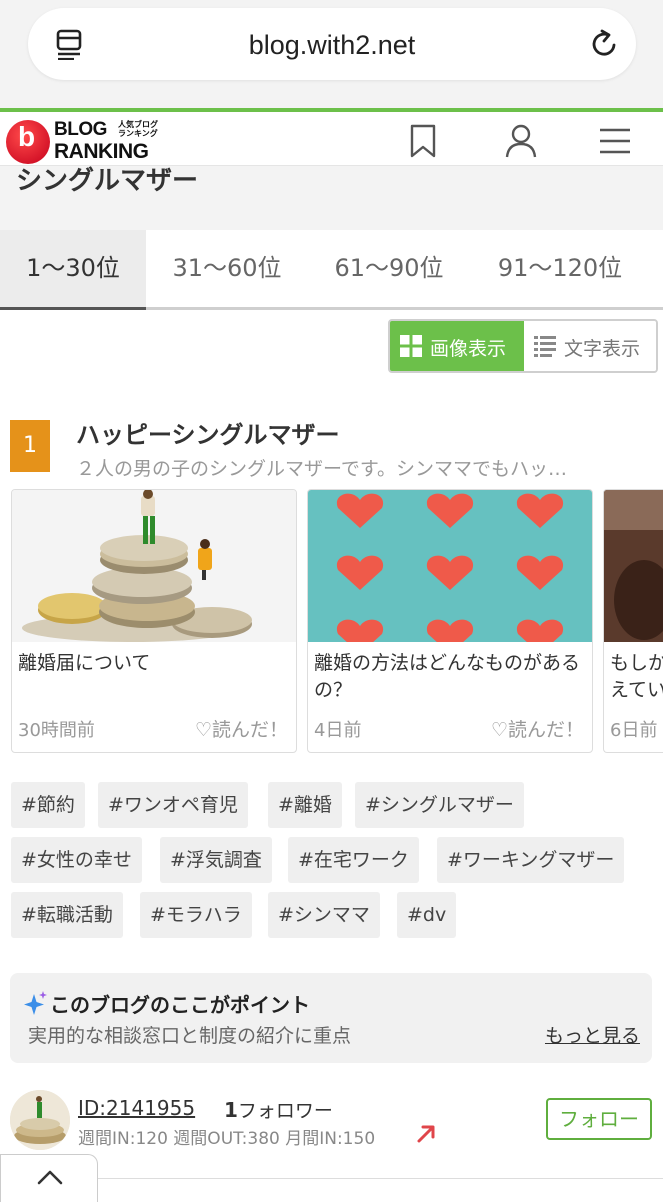 The height and width of the screenshot is (1202, 663). Describe the element at coordinates (84, 663) in the screenshot. I see `article-title: 離婚届について` at that location.